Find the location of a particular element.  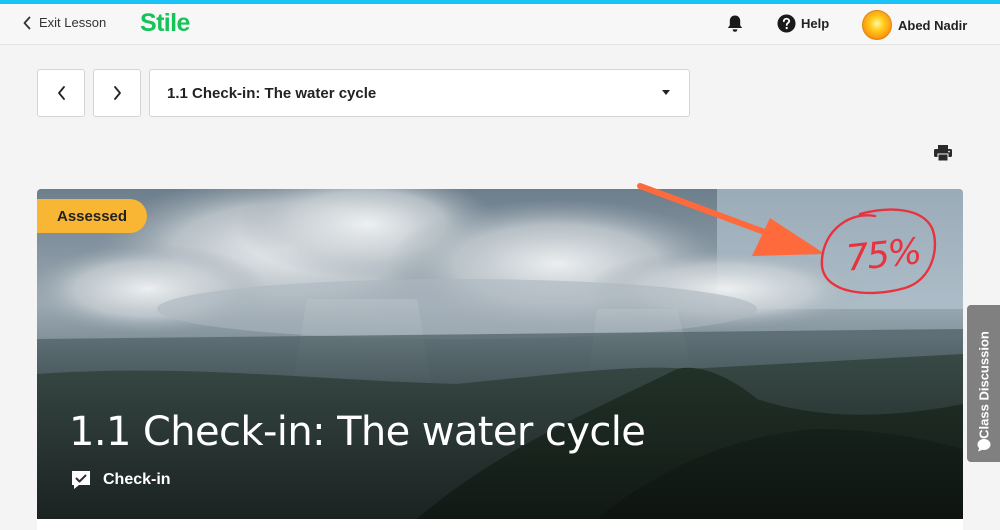

caret-down-icon is located at coordinates (666, 92).